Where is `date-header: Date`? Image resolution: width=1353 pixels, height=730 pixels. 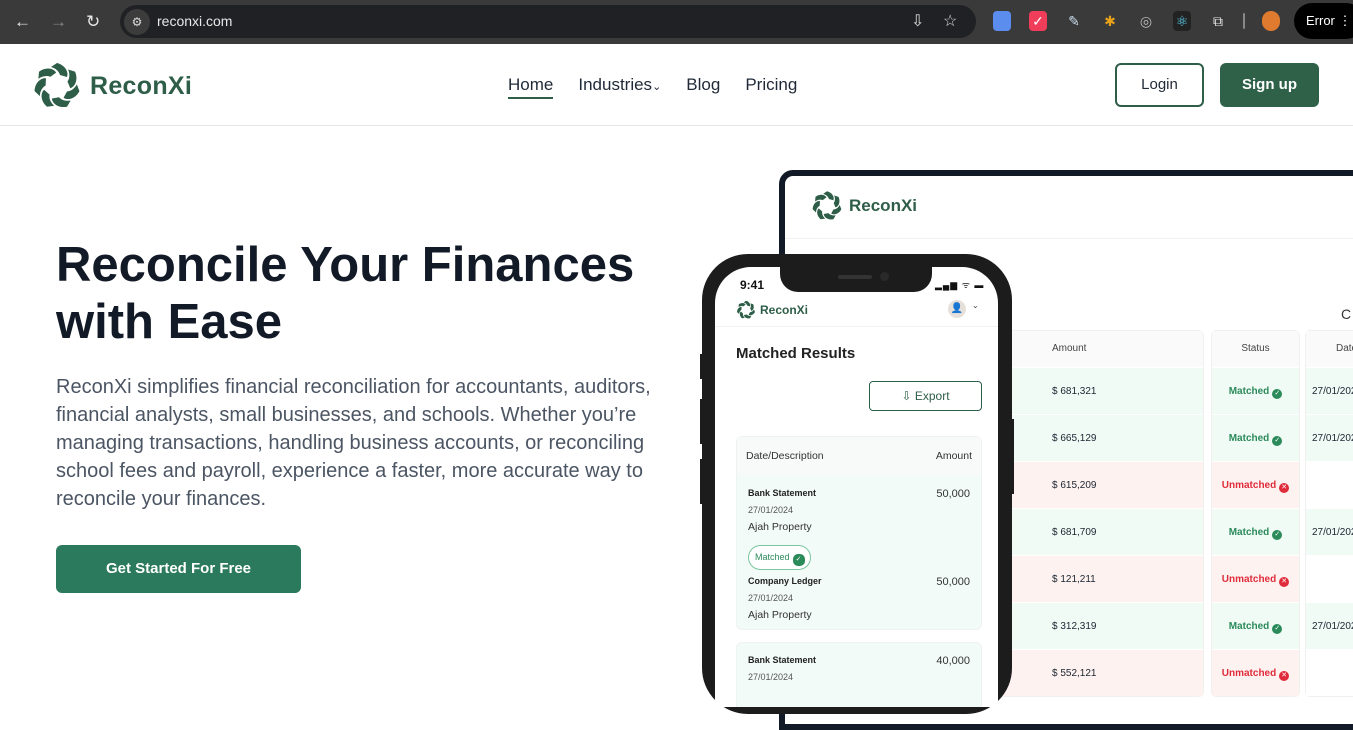
date-header: Date is located at coordinates (1329, 349).